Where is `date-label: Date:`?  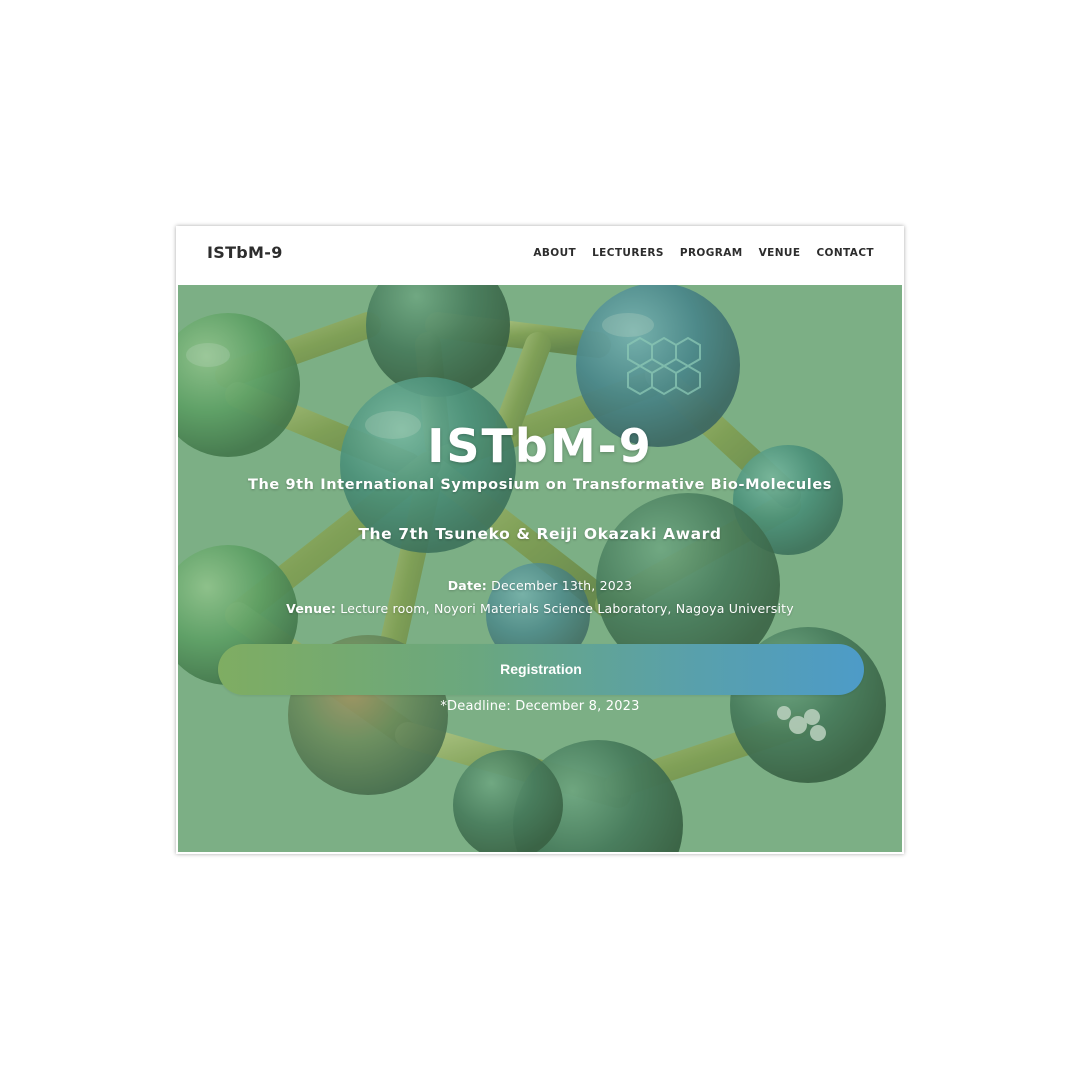 date-label: Date: is located at coordinates (467, 585).